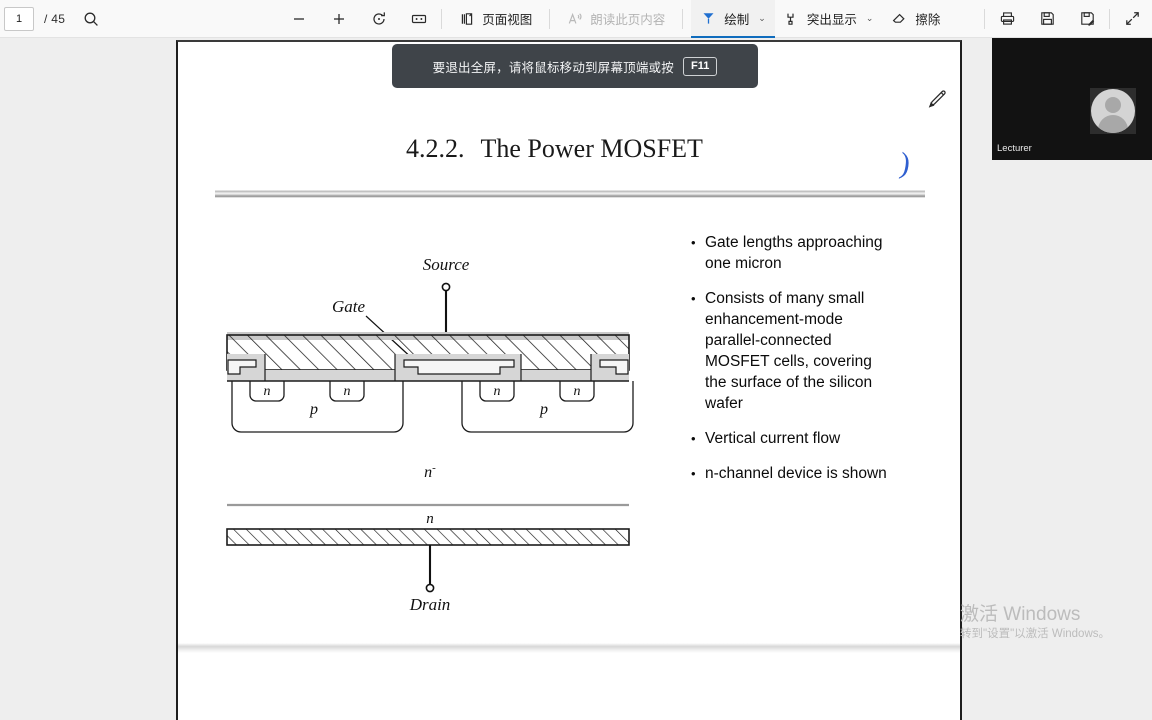 The width and height of the screenshot is (1152, 720). I want to click on list-item: • n-channel device is shown, so click(793, 473).